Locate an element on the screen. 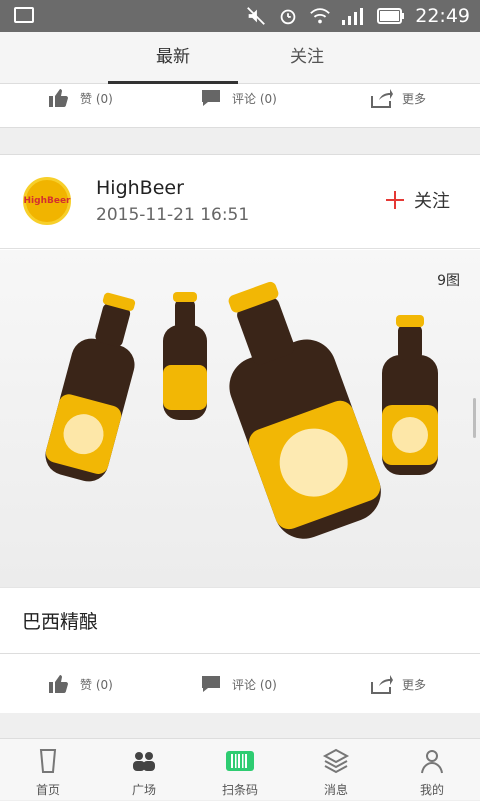 The image size is (480, 801). nav-mine: 我的 is located at coordinates (432, 770).